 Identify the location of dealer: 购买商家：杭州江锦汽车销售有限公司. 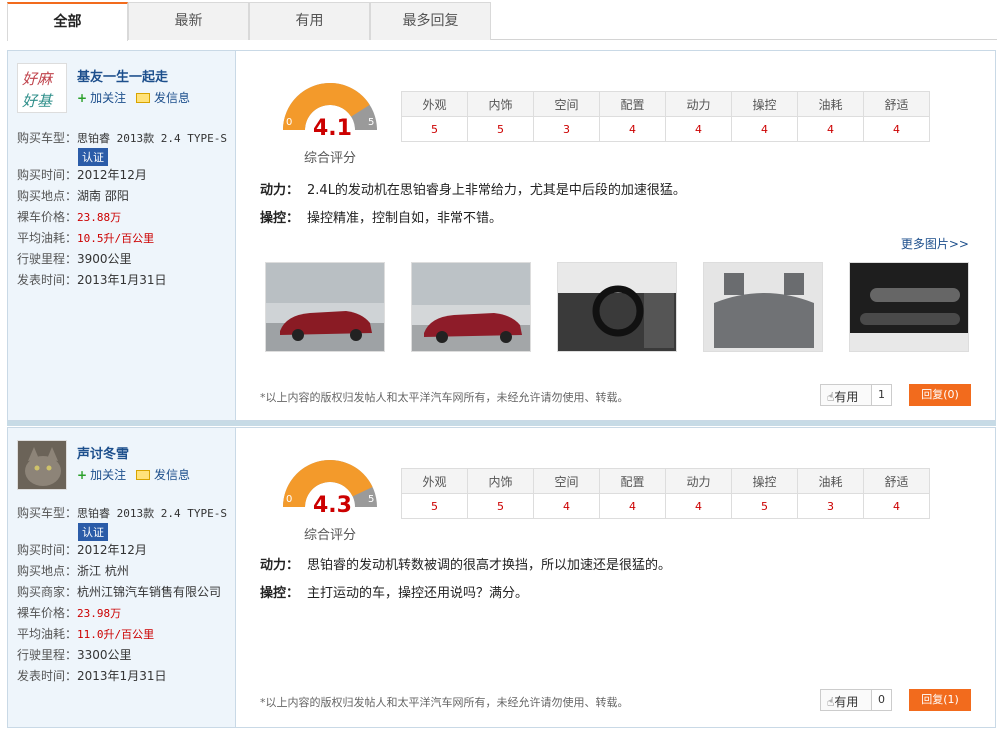
(119, 592).